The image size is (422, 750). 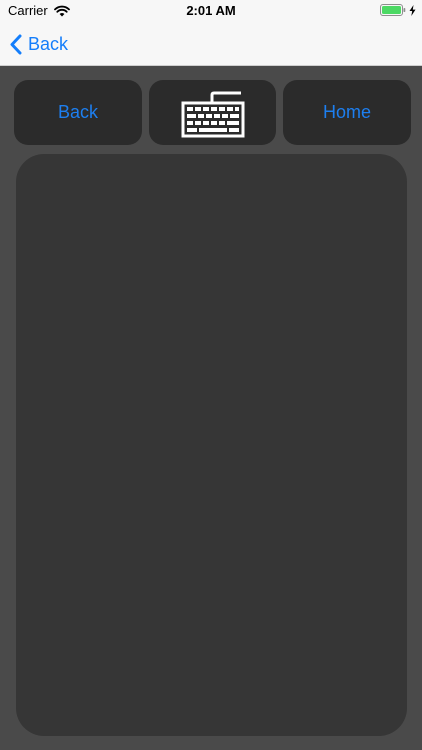 What do you see at coordinates (48, 43) in the screenshot?
I see `nav-back-label: Back` at bounding box center [48, 43].